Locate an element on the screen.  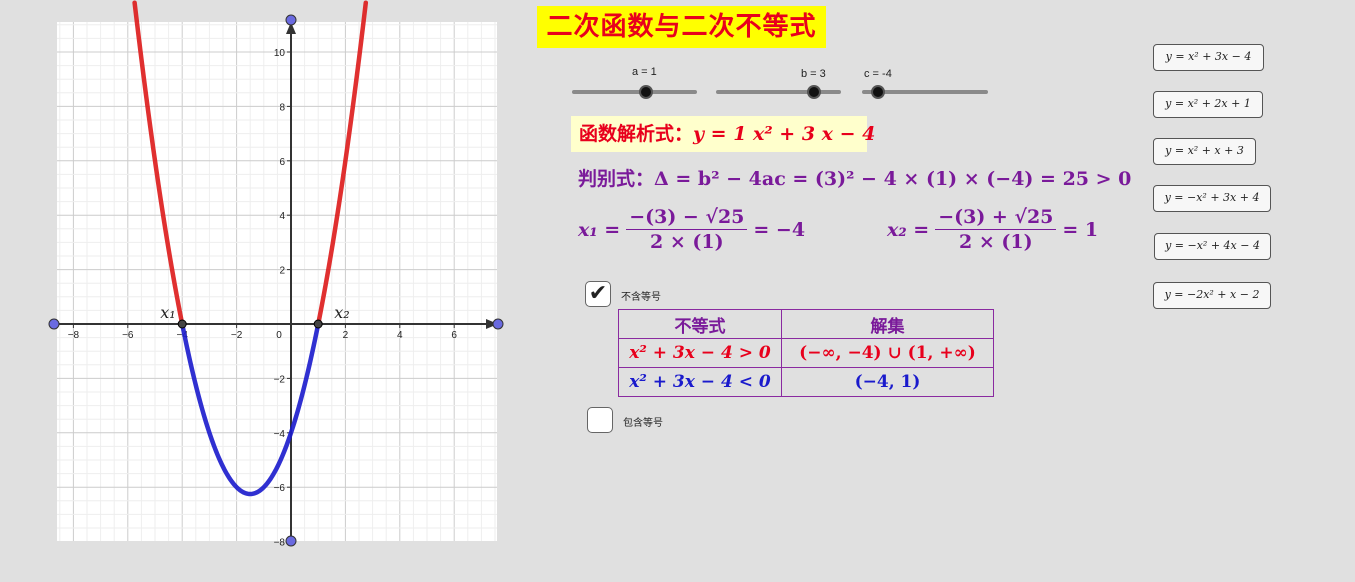
table-row: x² + 3x − 4 > 0 (−∞, −4) ∪ (1, +∞) is located at coordinates (806, 353).